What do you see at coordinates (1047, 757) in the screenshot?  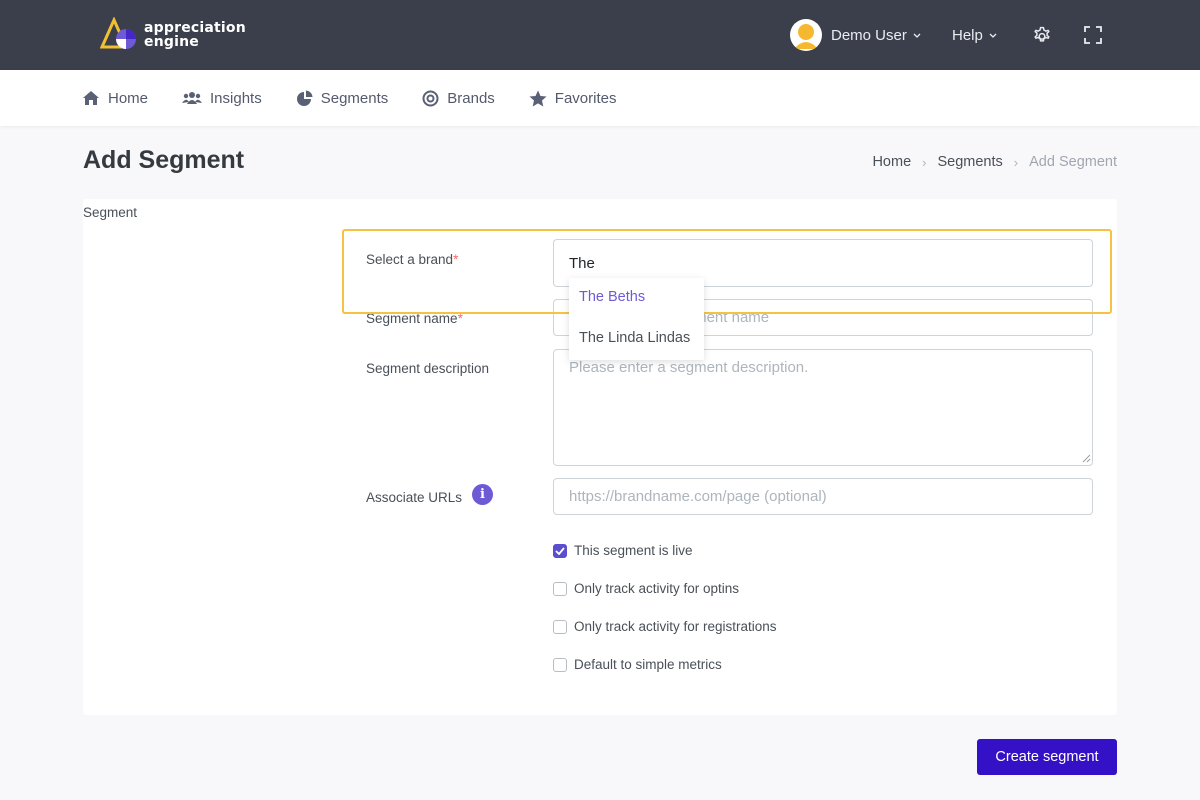 I see `create-segment-button: Create segment` at bounding box center [1047, 757].